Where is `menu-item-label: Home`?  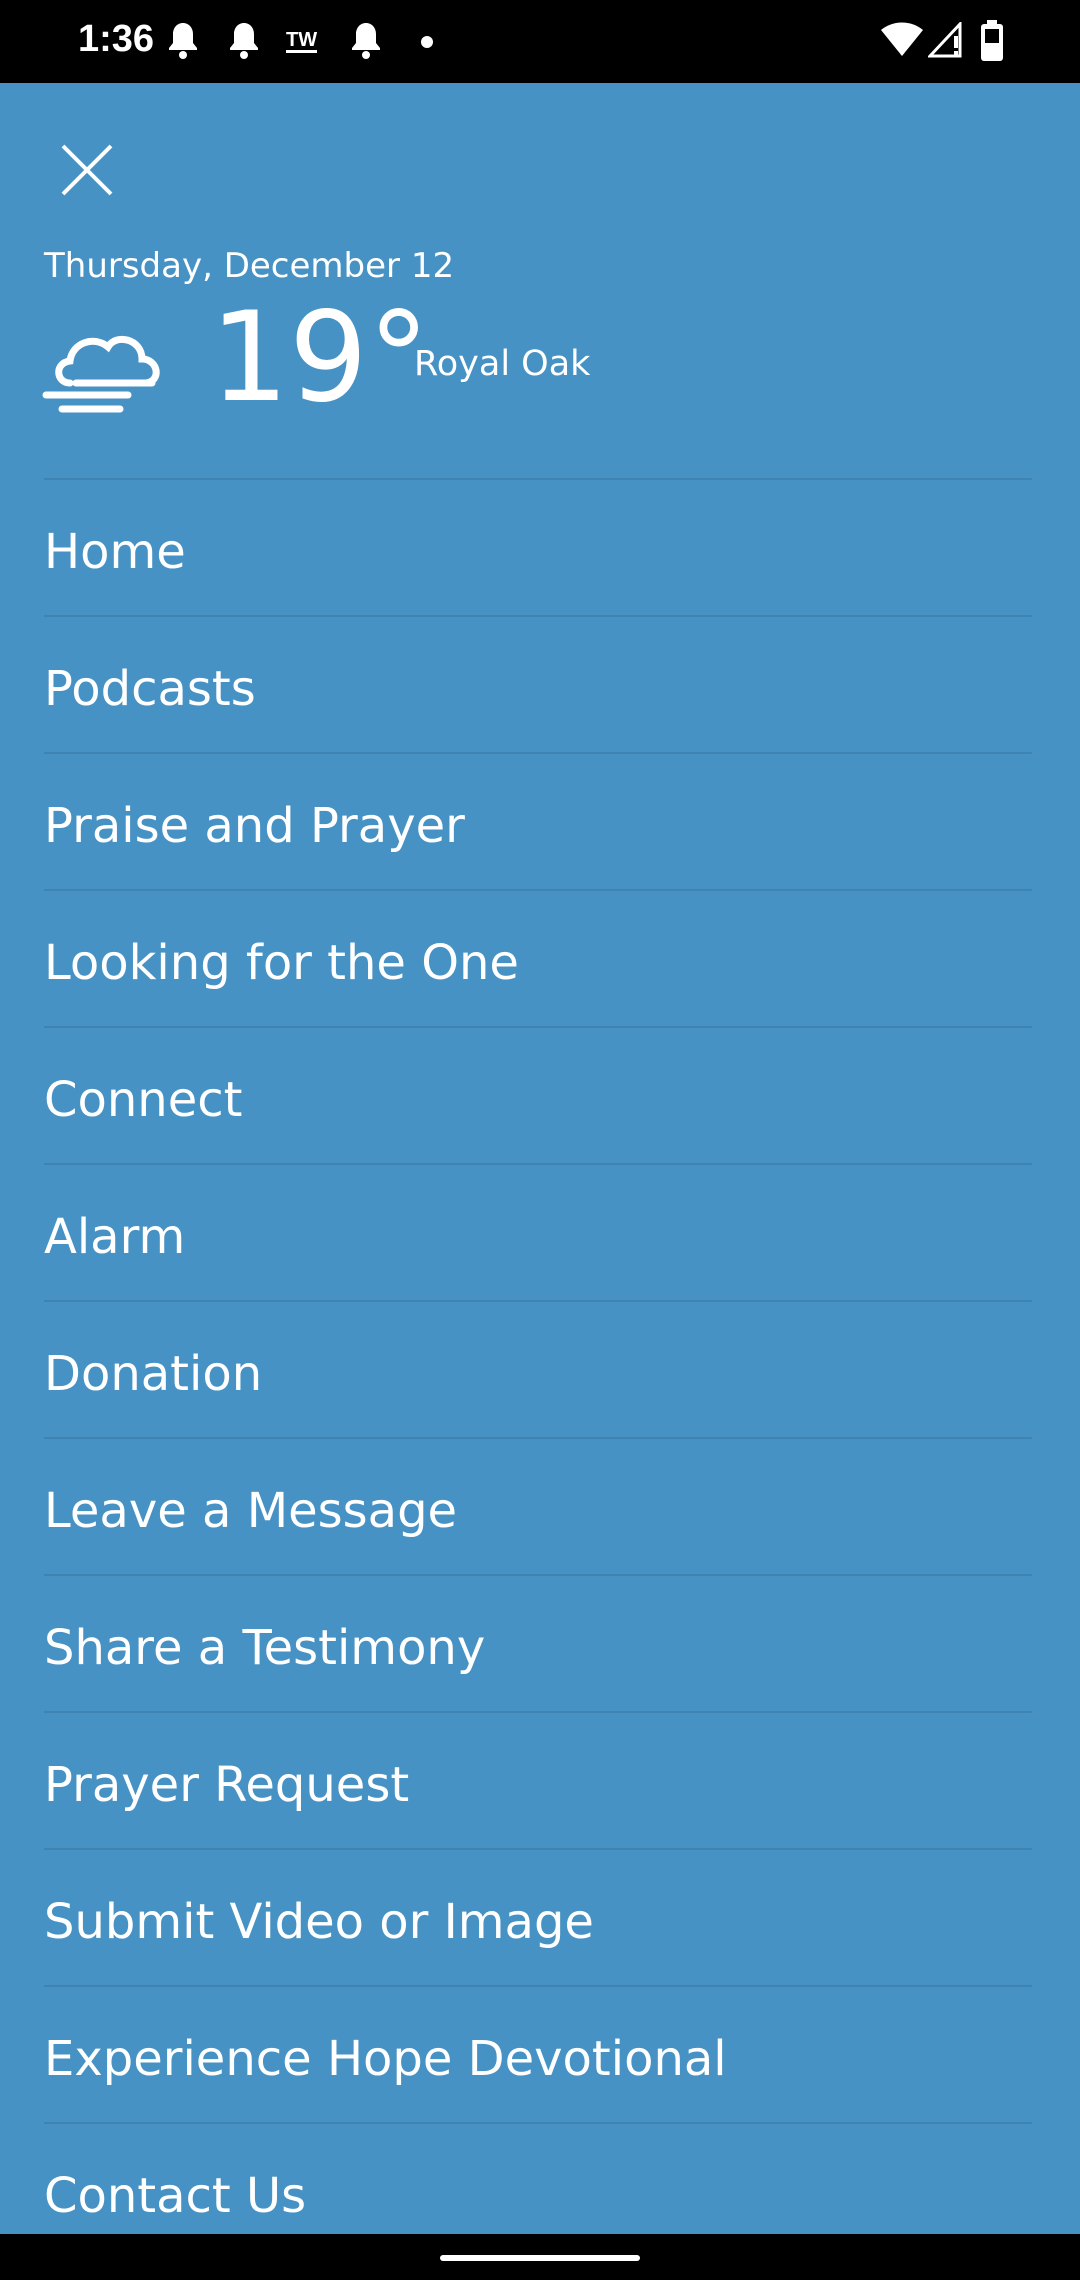
menu-item-label: Home is located at coordinates (115, 552).